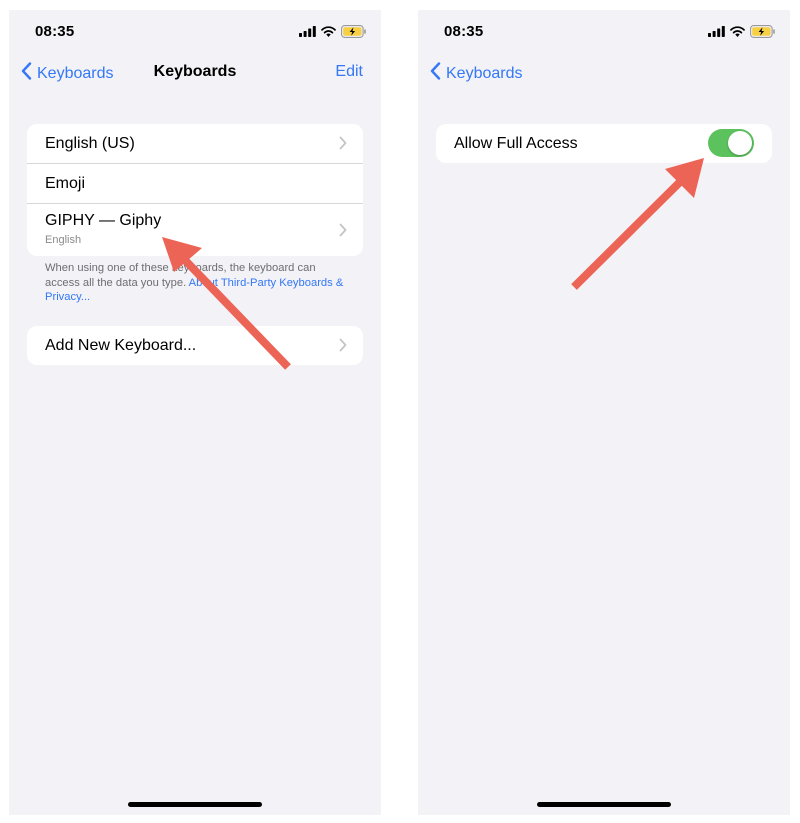  I want to click on back-button: Keyboards, so click(476, 73).